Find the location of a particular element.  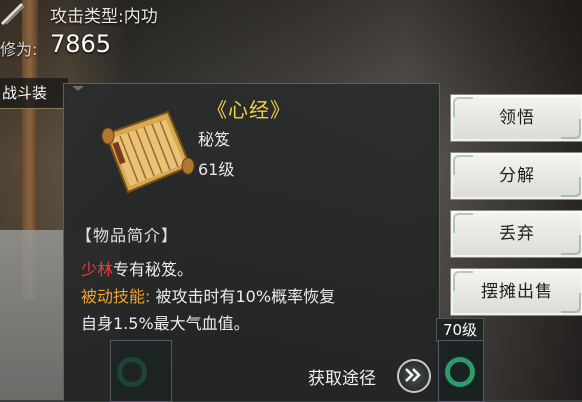

item-level: 61级 is located at coordinates (216, 169).